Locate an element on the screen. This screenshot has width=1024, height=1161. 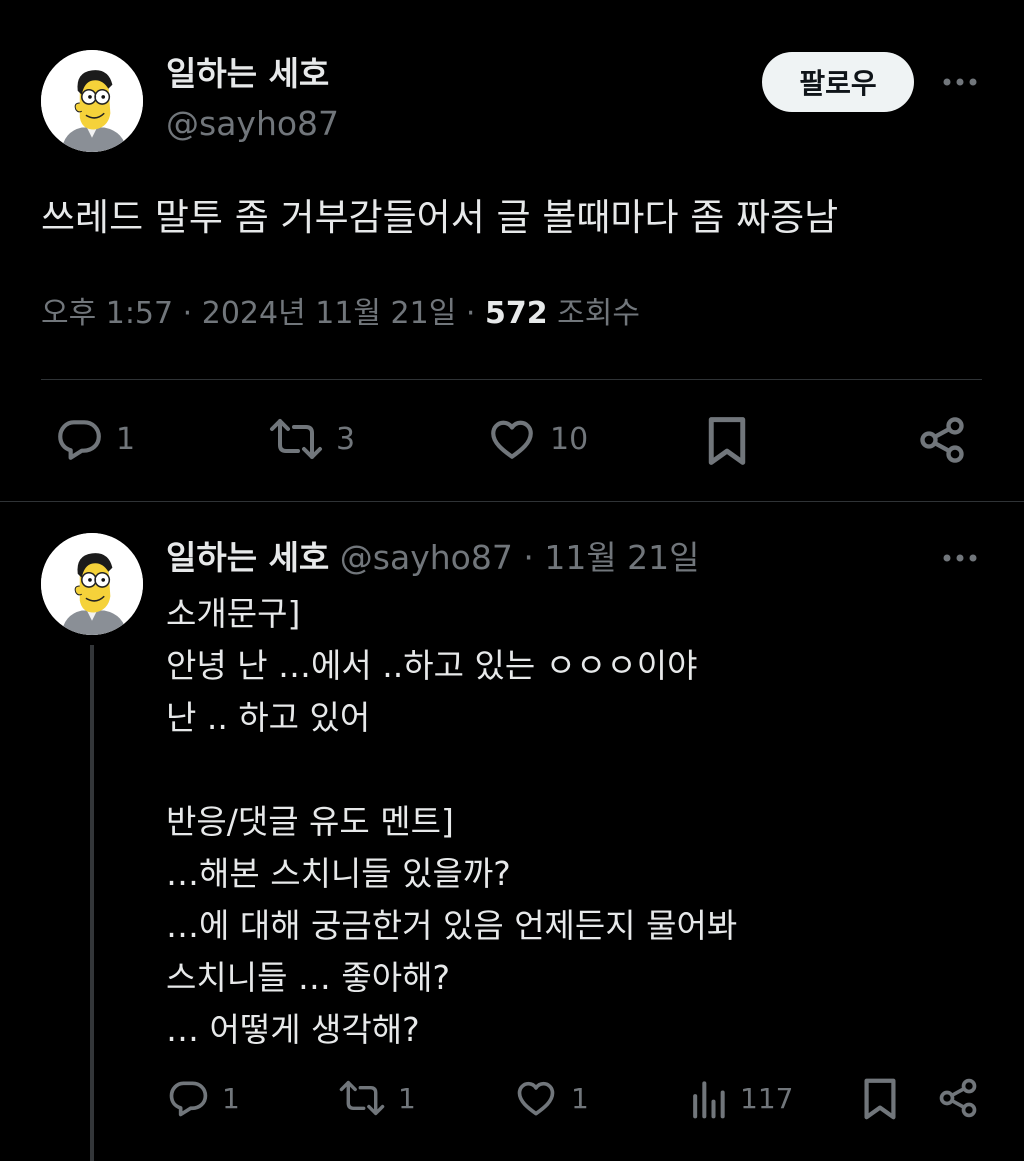
tweet-meta: 오후 1:57 · 2024년 11월 21일 · 572 조회수 is located at coordinates (340, 314).